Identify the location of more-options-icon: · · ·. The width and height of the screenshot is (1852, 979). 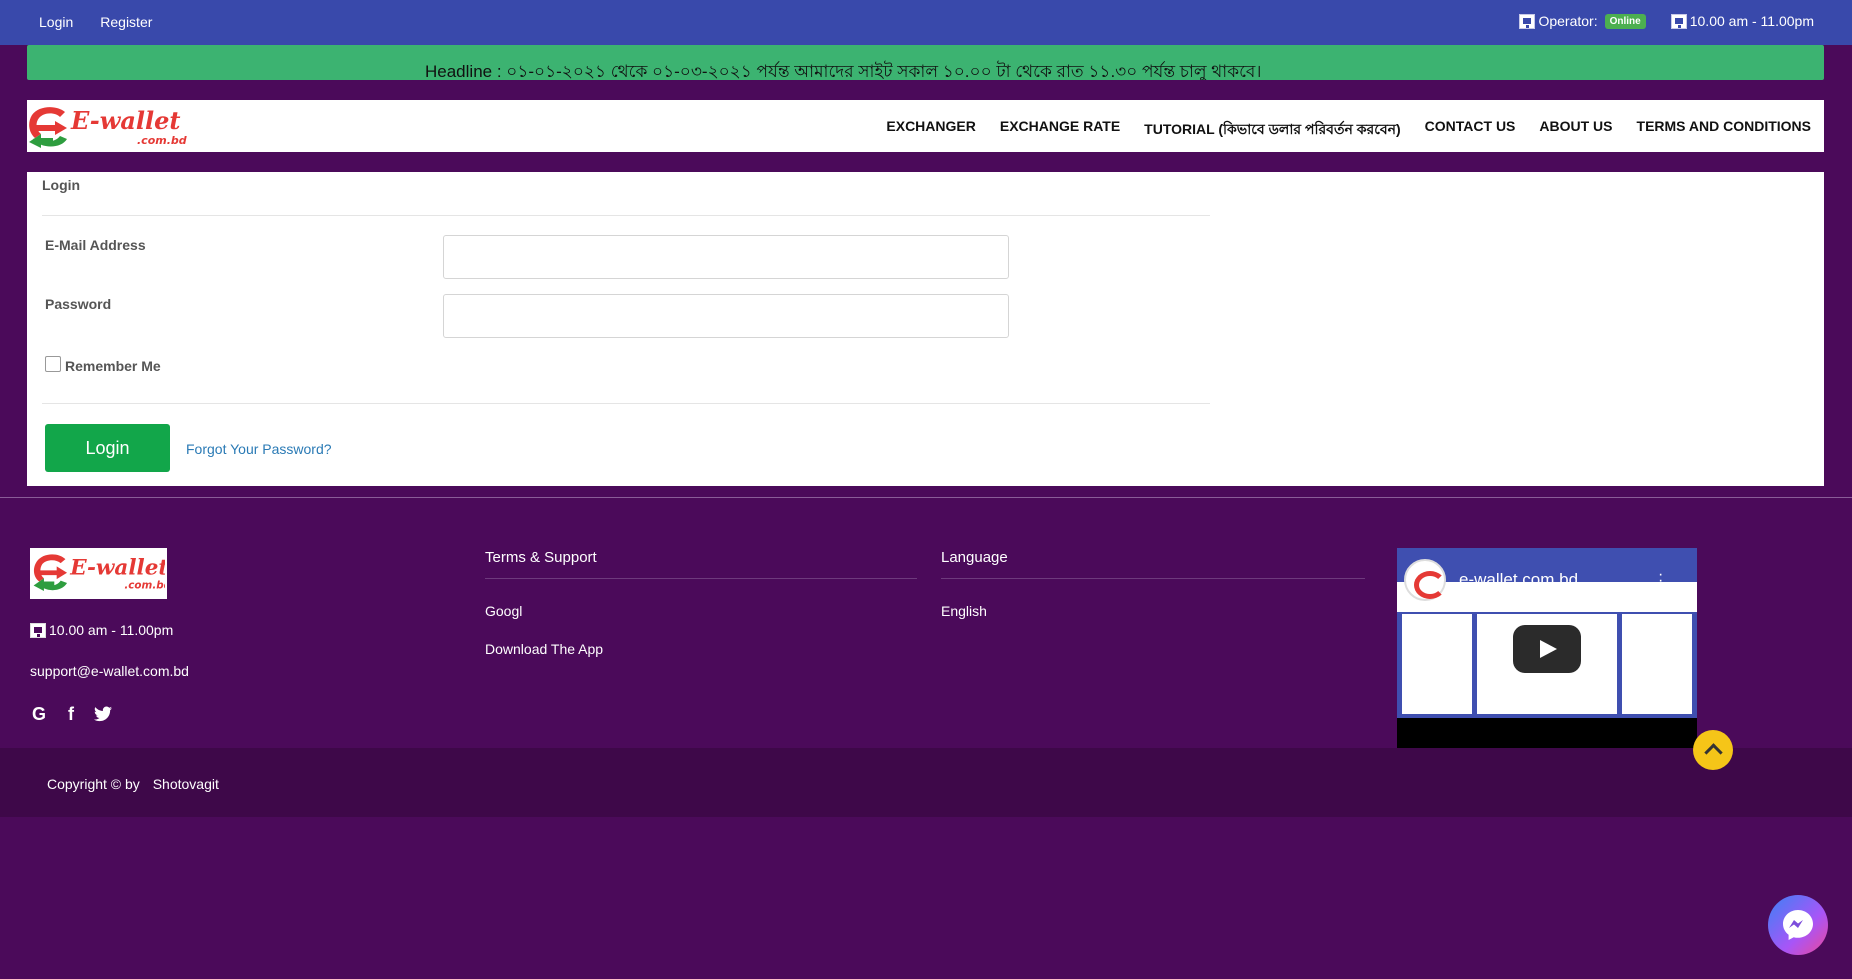
(1660, 581).